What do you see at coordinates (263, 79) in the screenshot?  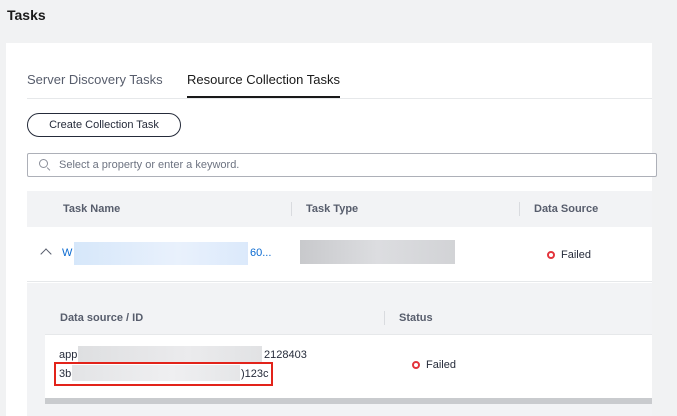 I see `tab-label: Resource Collection Tasks` at bounding box center [263, 79].